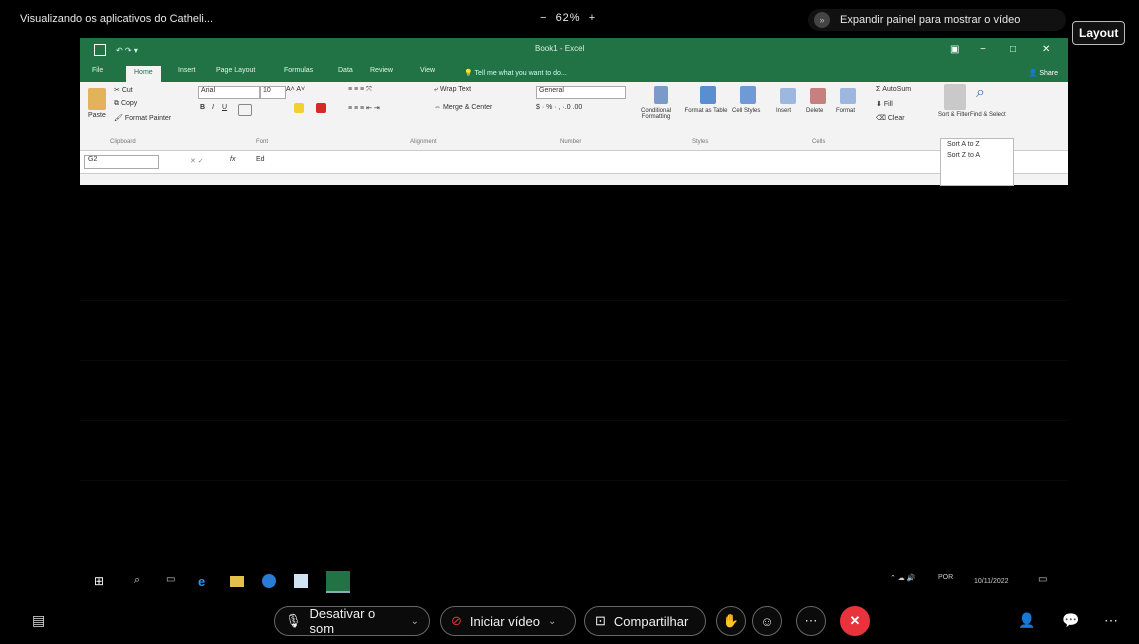 This screenshot has height=644, width=1139. Describe the element at coordinates (661, 95) in the screenshot. I see `conditional-formatting-icon` at that location.